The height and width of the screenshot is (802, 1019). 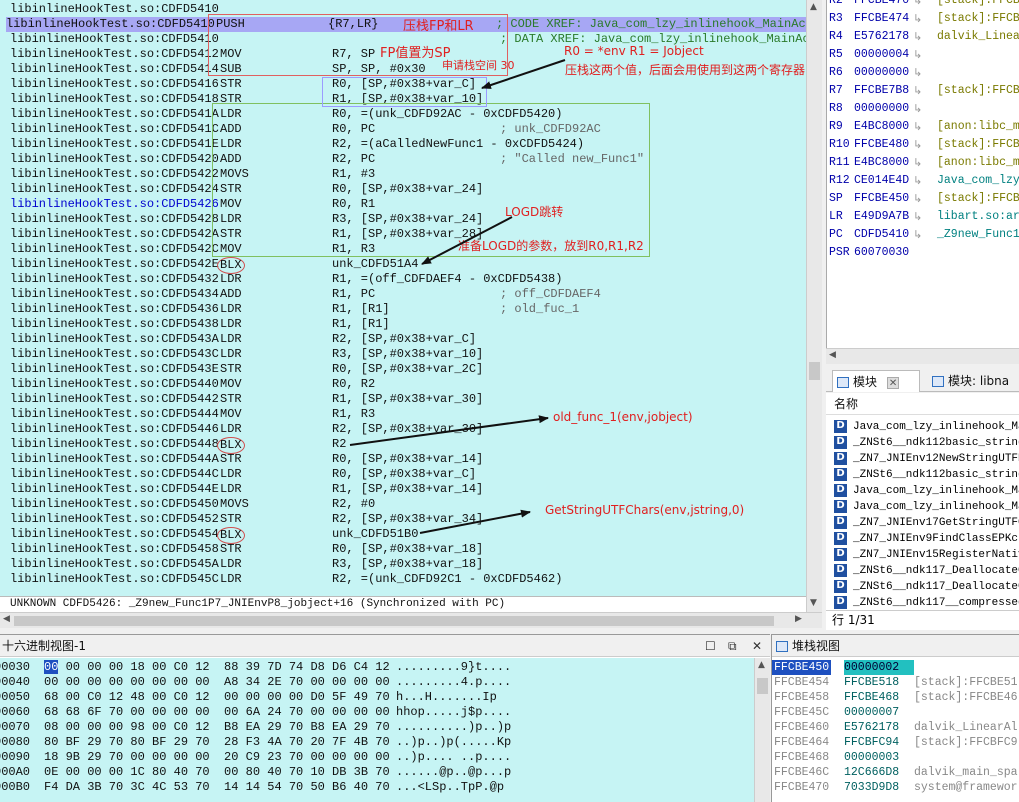 What do you see at coordinates (926, 523) in the screenshot?
I see `module-list-item: D _ZN7_JNIEnv17GetStringUTFCh` at bounding box center [926, 523].